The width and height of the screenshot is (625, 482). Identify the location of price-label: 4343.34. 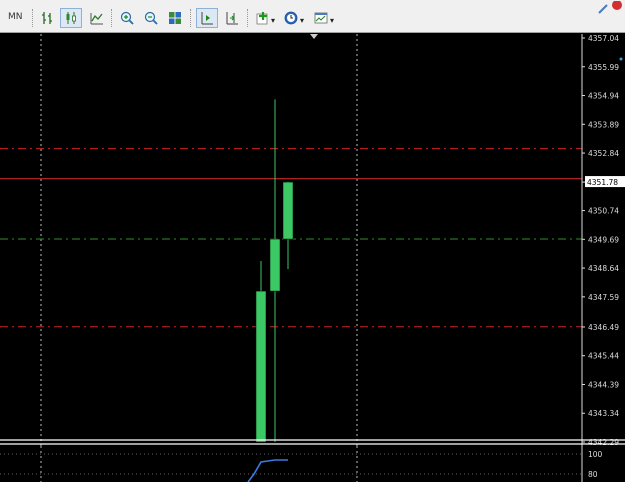
(603, 413).